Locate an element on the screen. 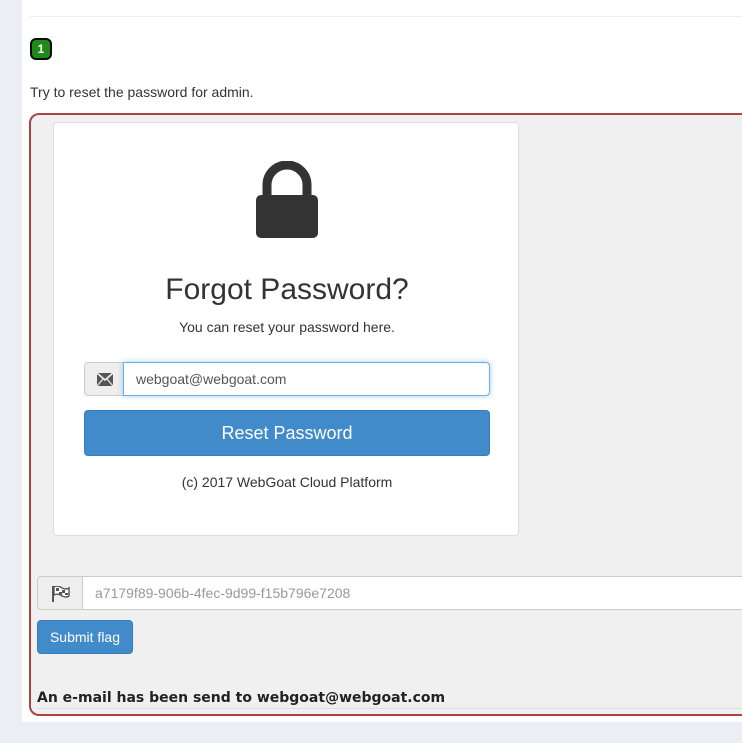  email-input-group is located at coordinates (287, 379).